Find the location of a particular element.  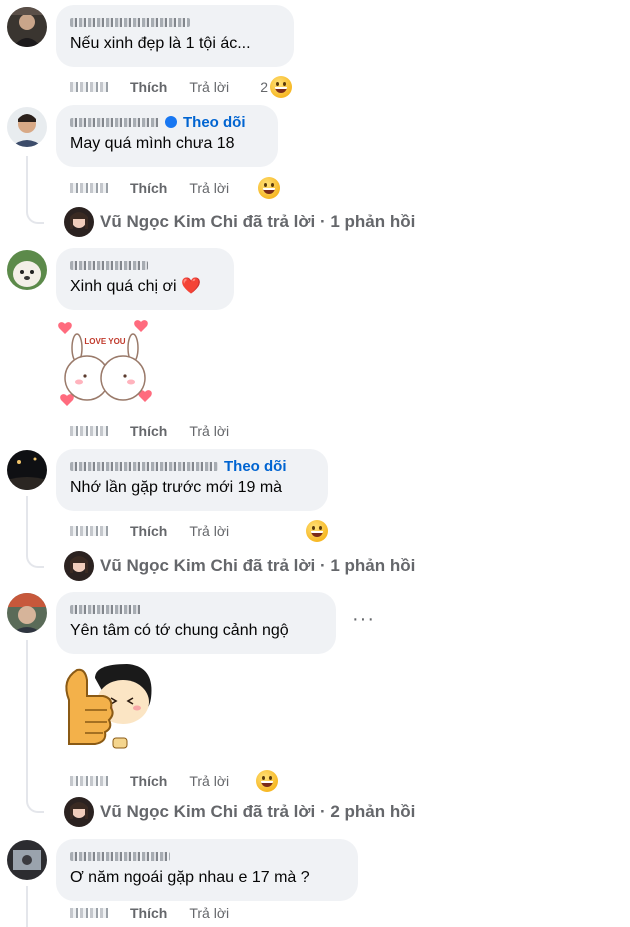

comment-text: Nhớ lần gặp trước mới 19 mà is located at coordinates (176, 487).